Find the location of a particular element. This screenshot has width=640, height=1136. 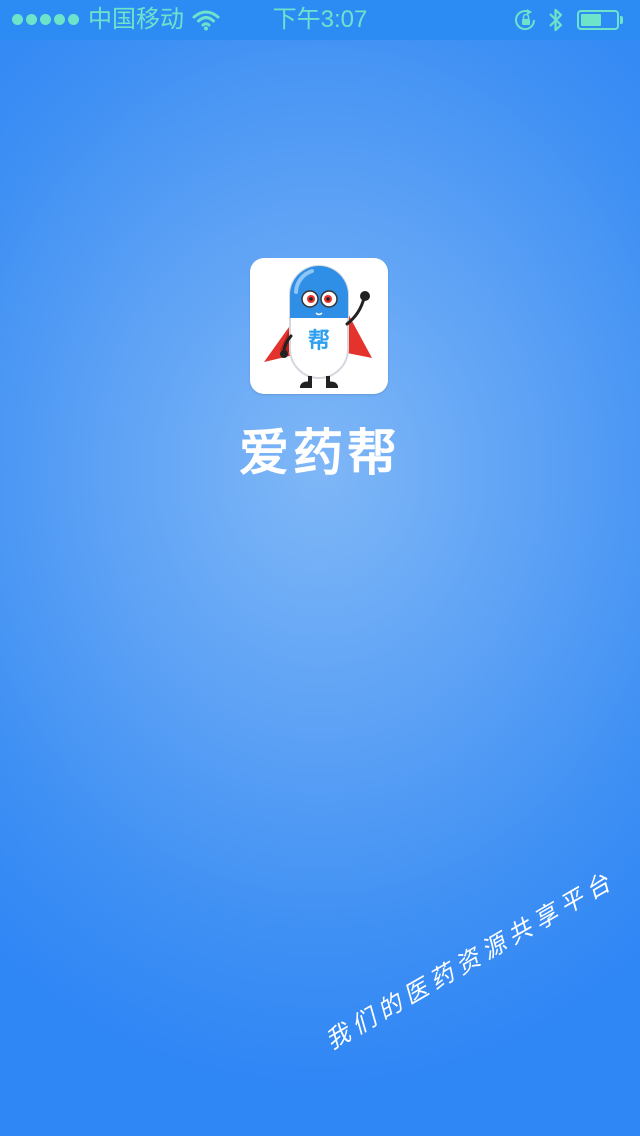

app-slogan: 我们的医药资源共享平台 is located at coordinates (470, 960).